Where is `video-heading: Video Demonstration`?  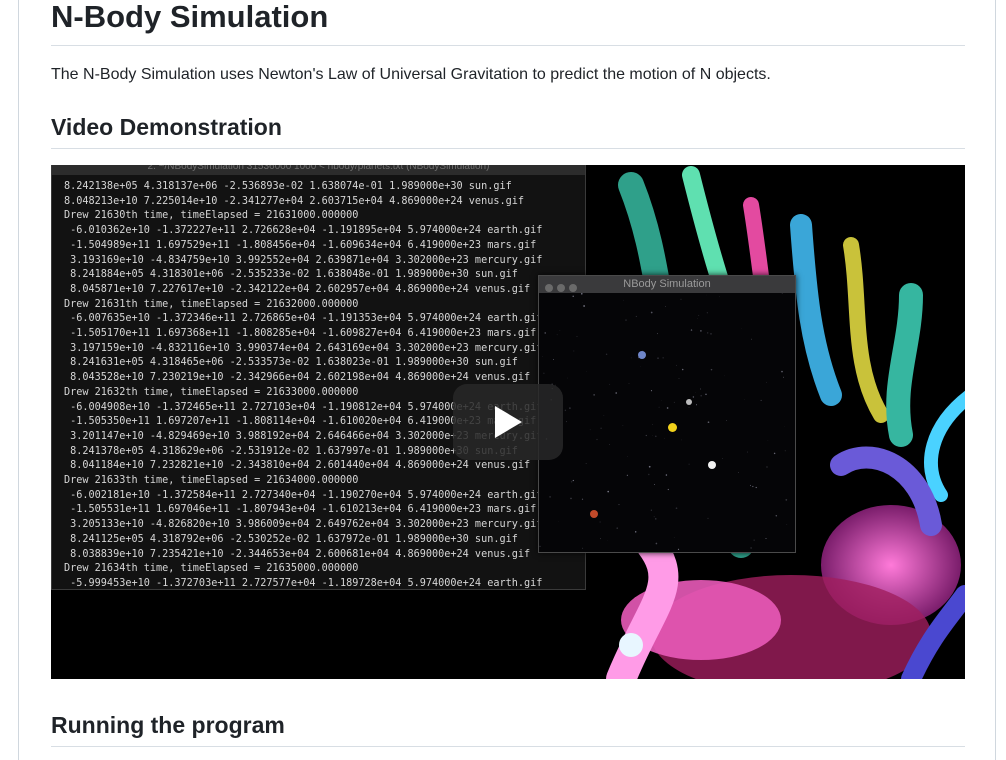
video-heading: Video Demonstration is located at coordinates (508, 130).